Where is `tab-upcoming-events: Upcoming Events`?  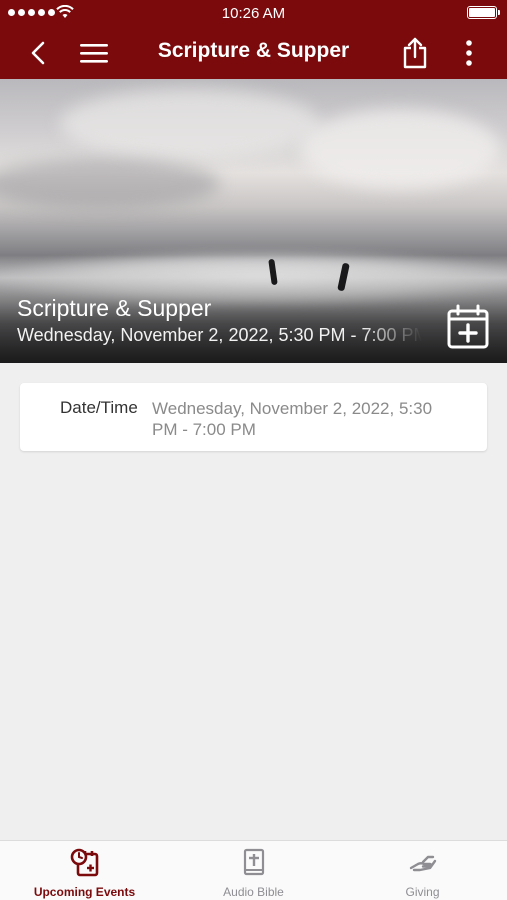
tab-upcoming-events: Upcoming Events is located at coordinates (84, 870).